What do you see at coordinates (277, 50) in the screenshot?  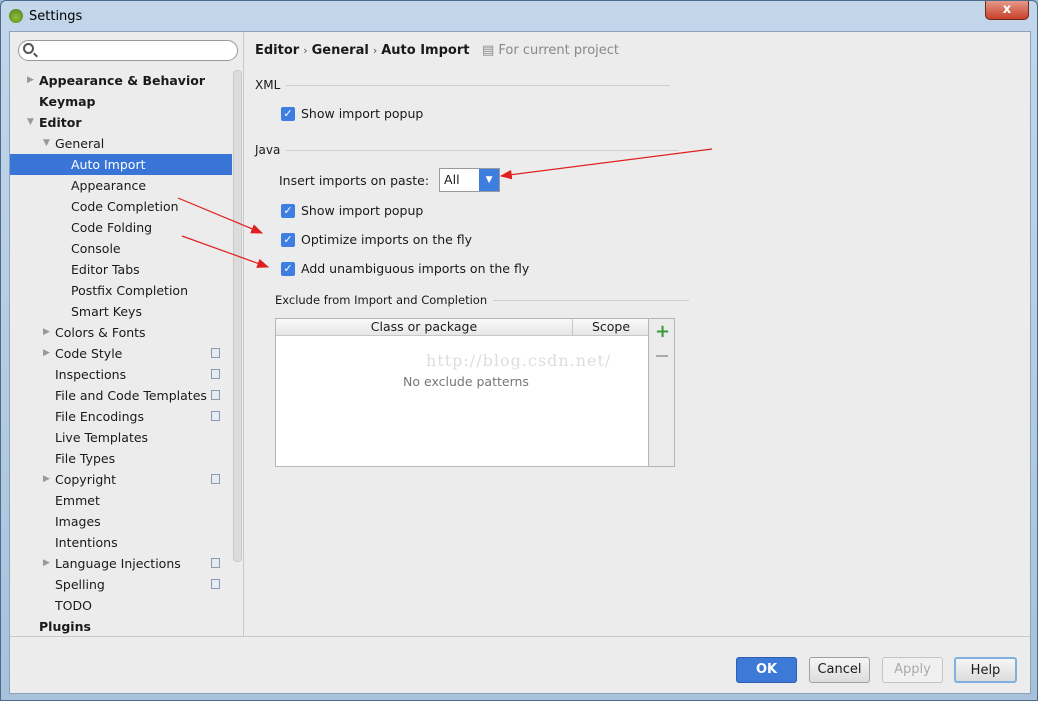 I see `breadcrumb-item: Editor` at bounding box center [277, 50].